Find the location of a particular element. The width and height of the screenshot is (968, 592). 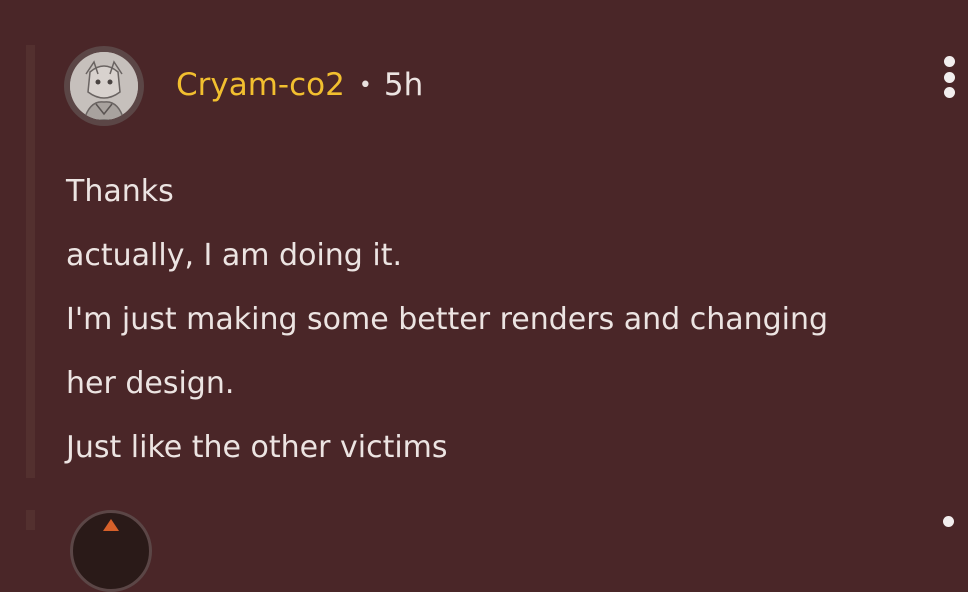

avatar-image is located at coordinates (104, 86).